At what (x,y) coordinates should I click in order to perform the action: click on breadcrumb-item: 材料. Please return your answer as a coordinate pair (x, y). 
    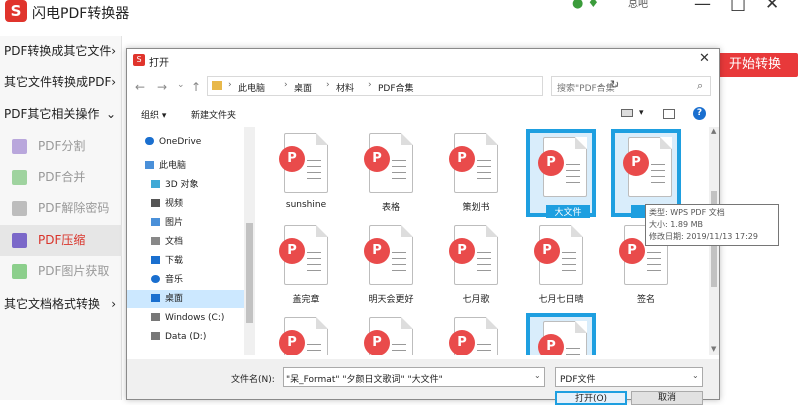
    Looking at the image, I should click on (345, 87).